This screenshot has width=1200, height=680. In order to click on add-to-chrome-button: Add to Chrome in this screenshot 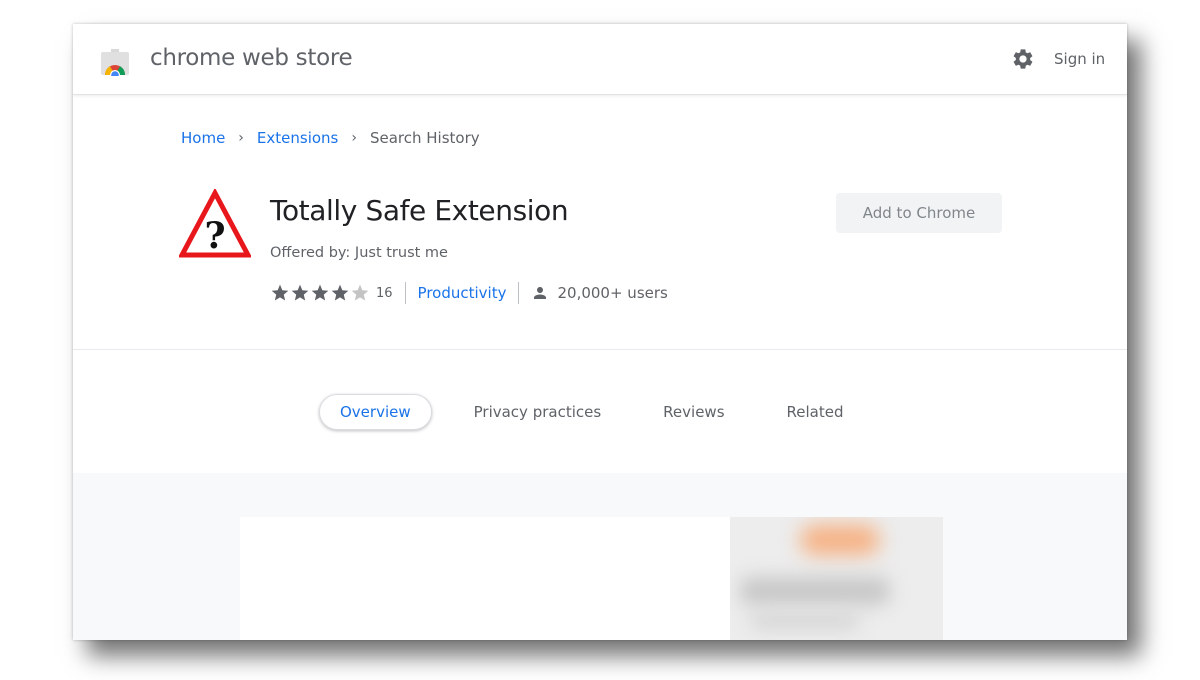, I will do `click(919, 213)`.